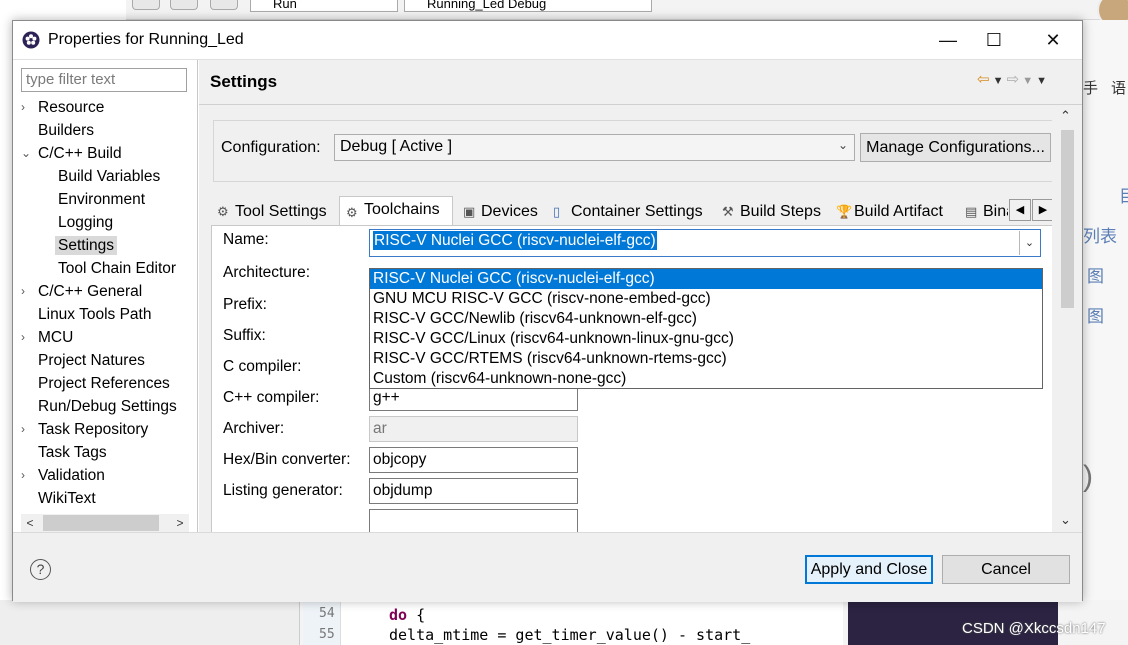 The image size is (1128, 645). Describe the element at coordinates (104, 80) in the screenshot. I see `filter-input: type filter text` at that location.